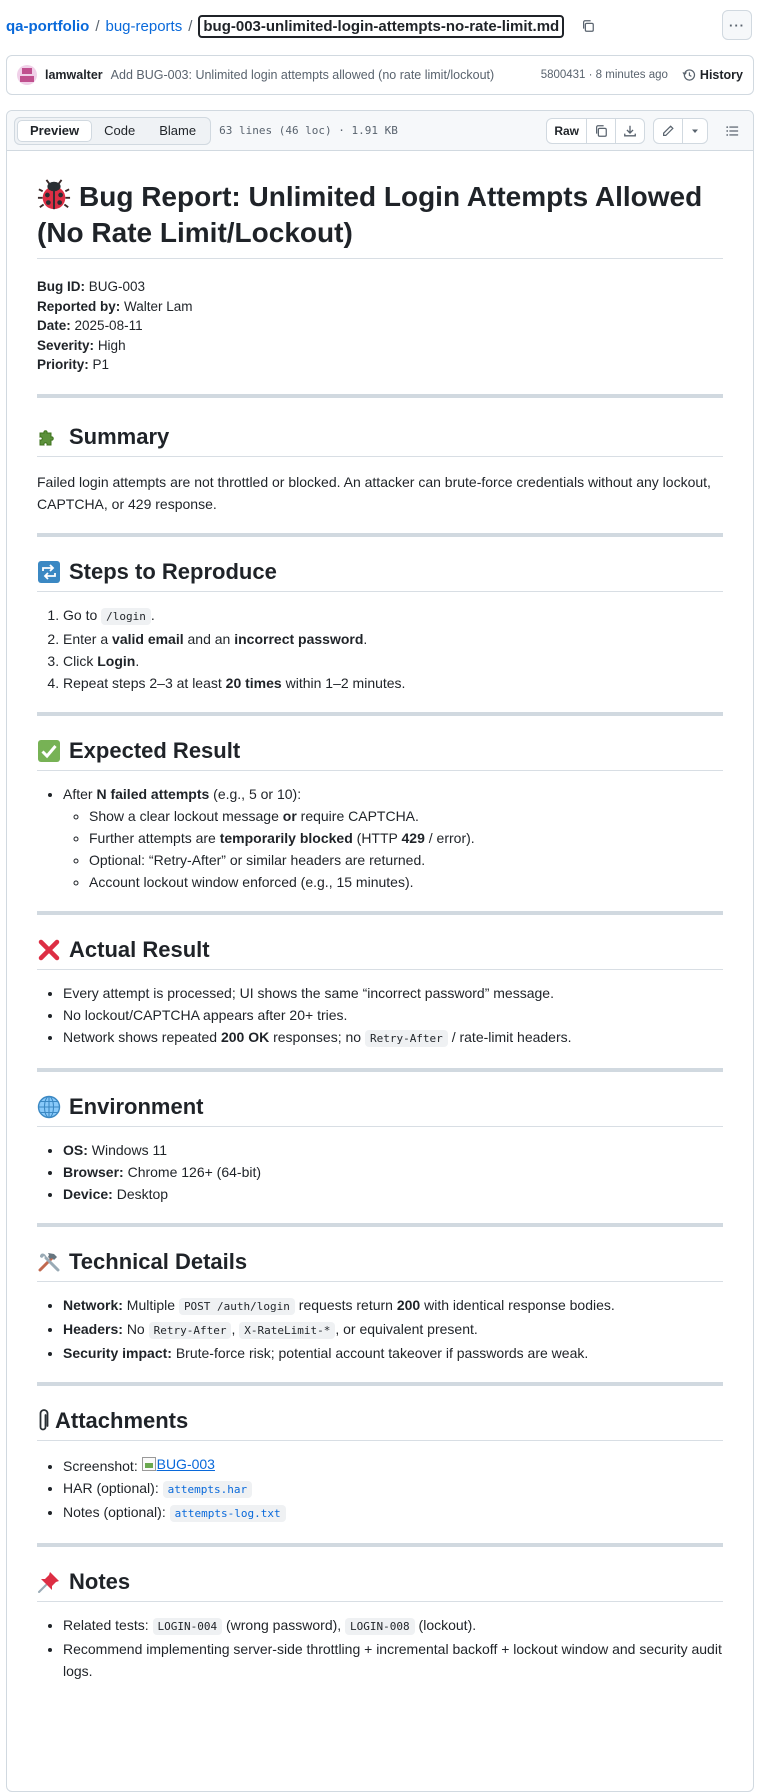 The width and height of the screenshot is (760, 1792). I want to click on avatar, so click(27, 75).